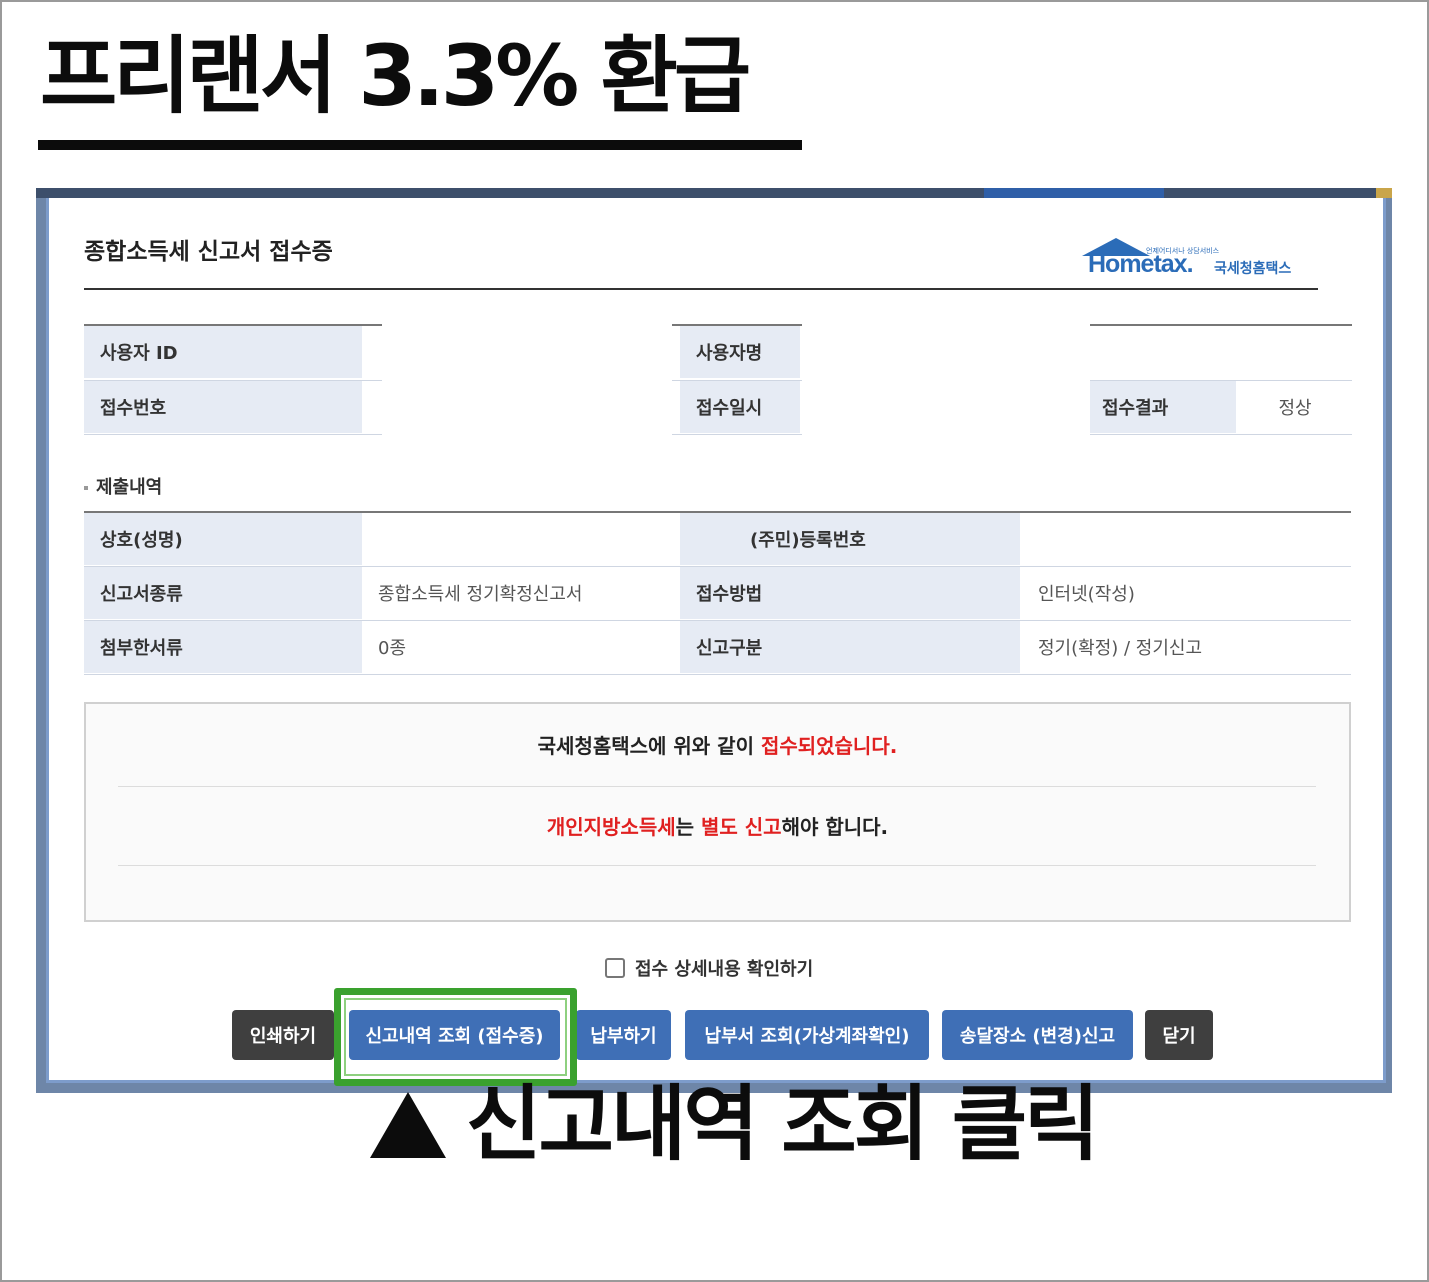 The image size is (1429, 1282). I want to click on notice-line-2: 개인지방소득세는 별도 신고해야 합니다., so click(717, 825).